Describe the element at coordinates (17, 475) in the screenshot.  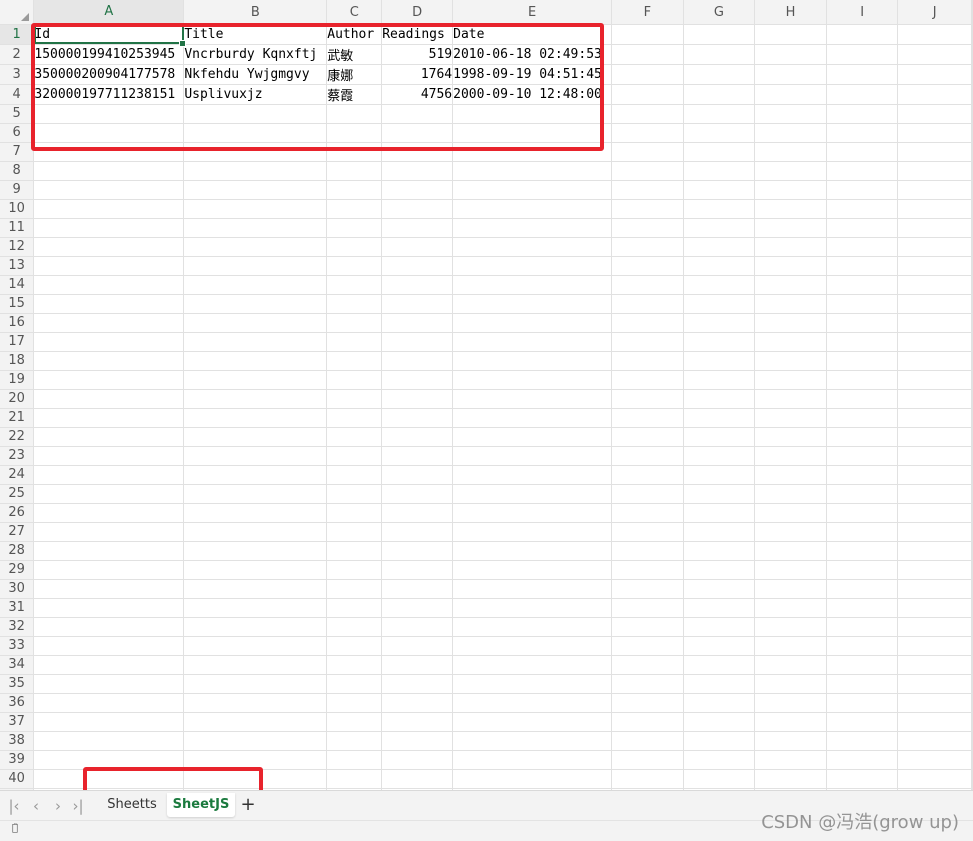
I see `row-header: 24` at that location.